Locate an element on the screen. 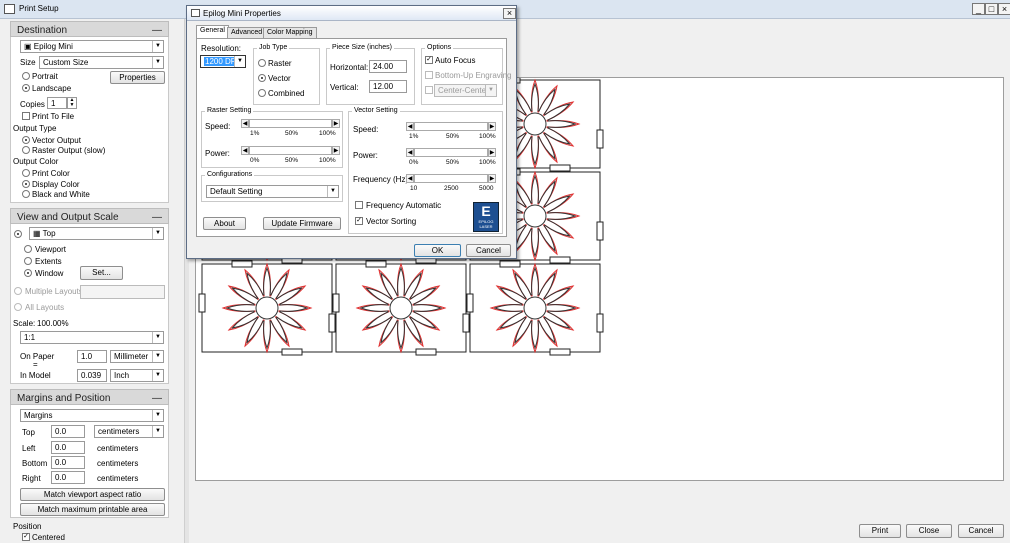  portrait-radio is located at coordinates (26, 76).